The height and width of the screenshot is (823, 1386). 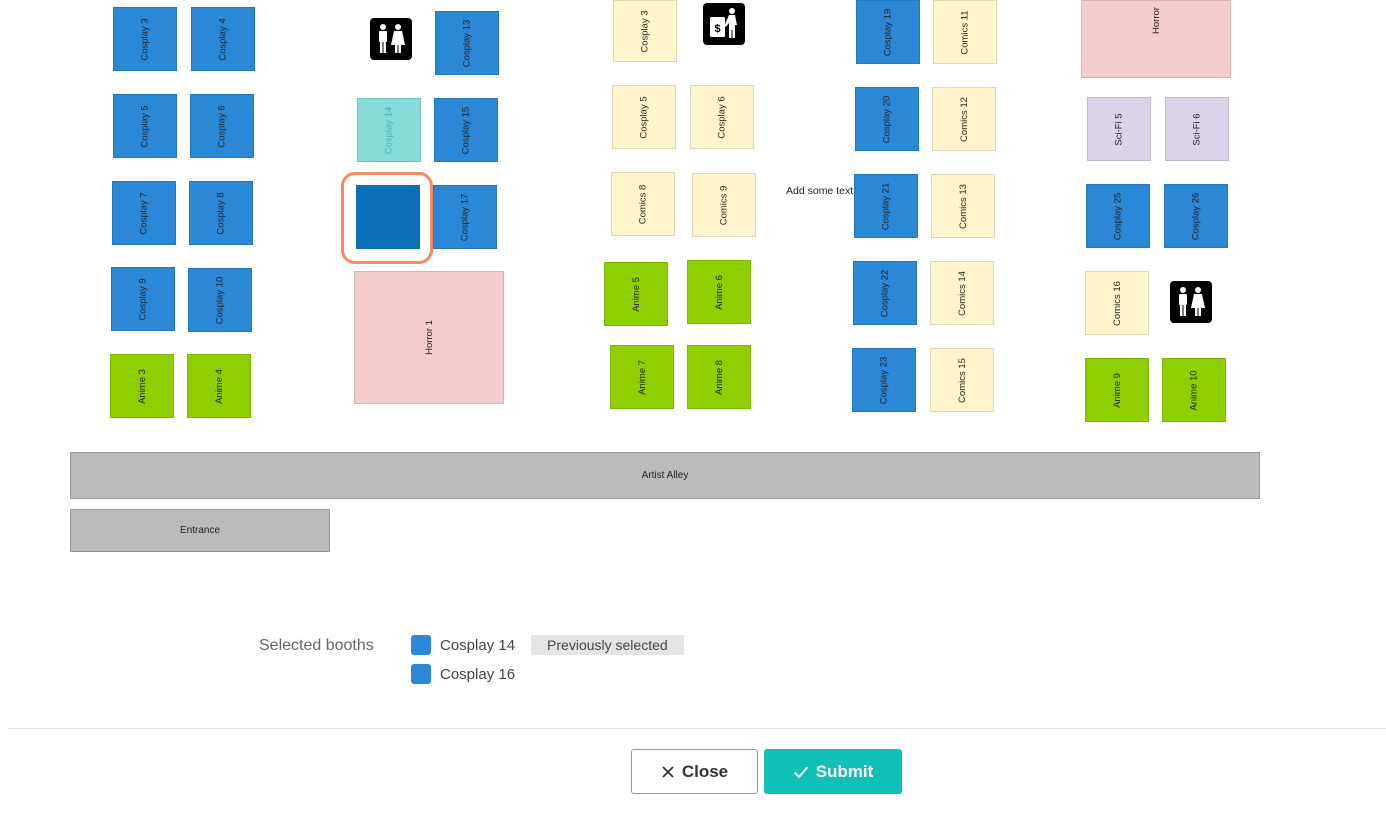 I want to click on booth-cosplay-22: Cosplay 22, so click(x=885, y=293).